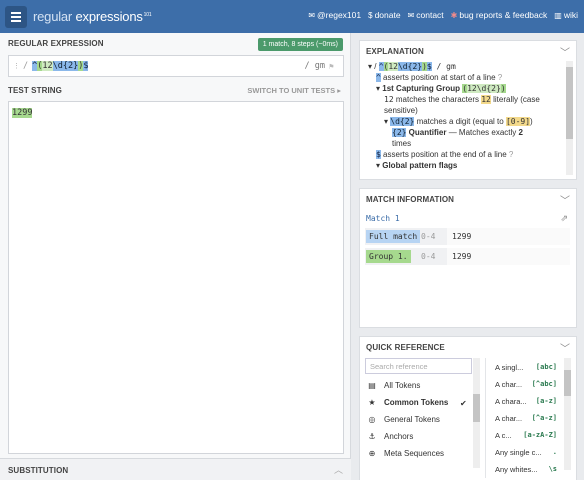 The image size is (584, 480). I want to click on match-row-group1: Group 1. 0-4 1299, so click(467, 256).